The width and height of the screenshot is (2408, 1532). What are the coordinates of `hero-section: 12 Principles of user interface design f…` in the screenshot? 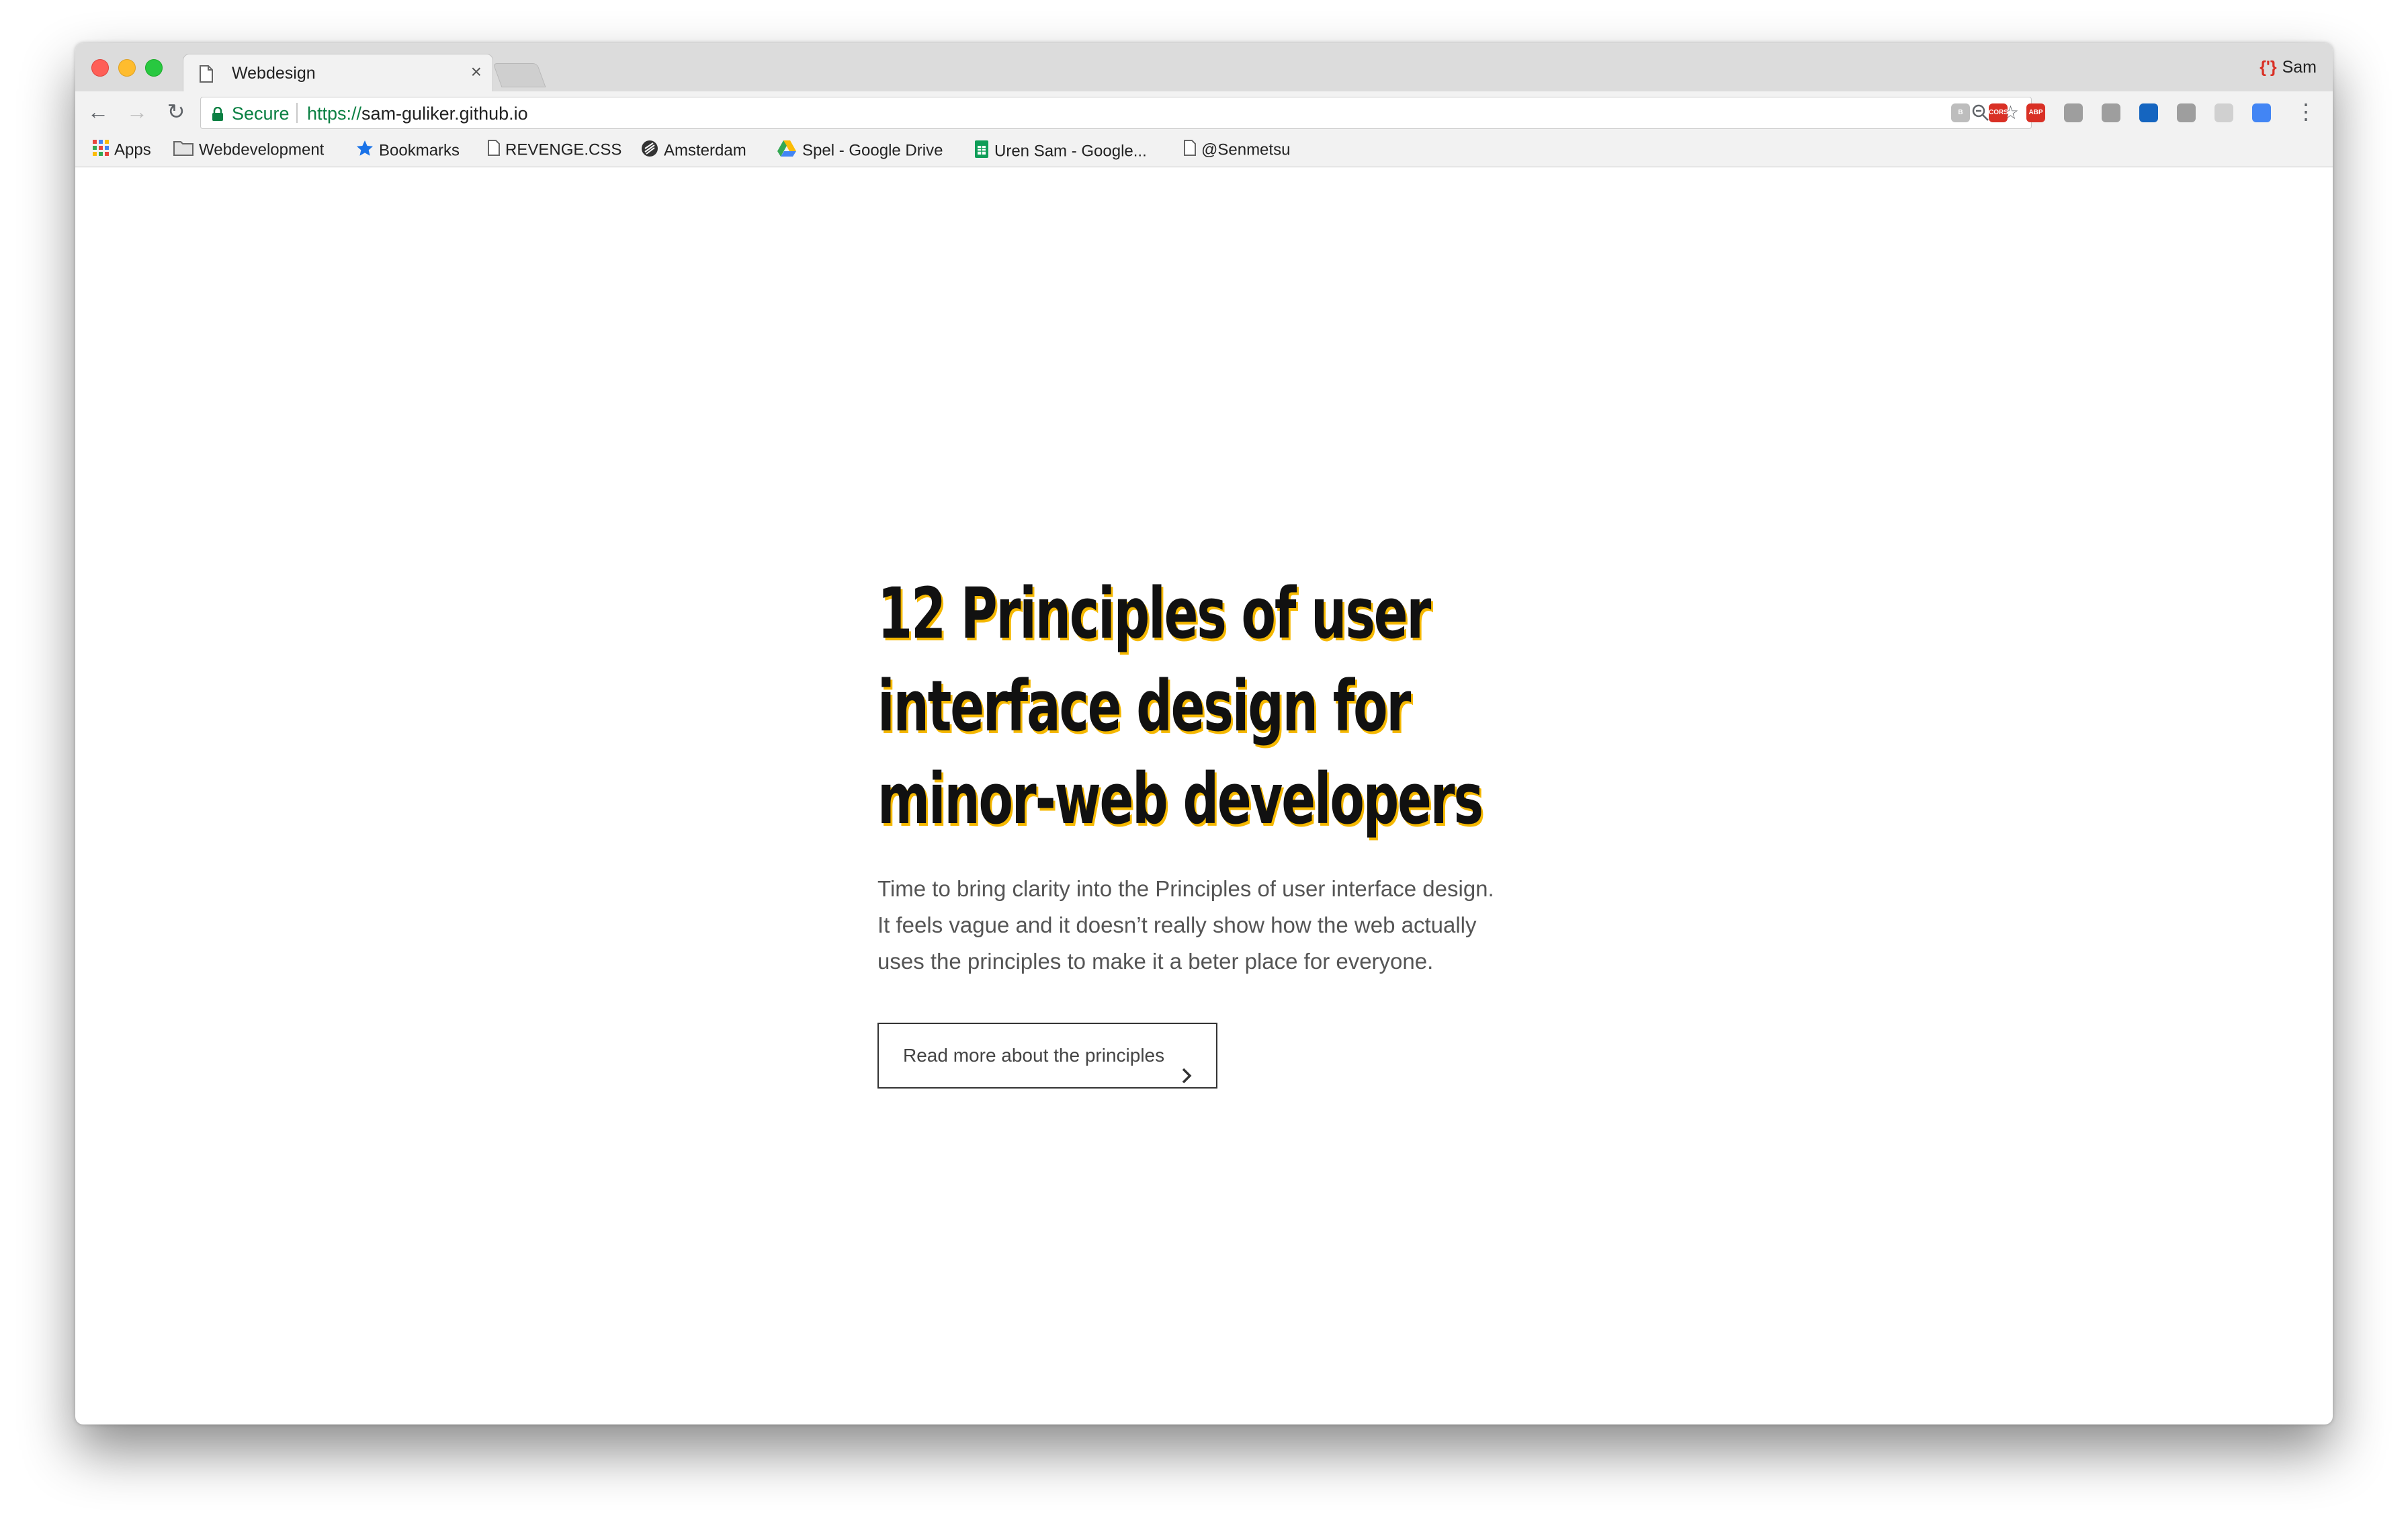 It's located at (1213, 828).